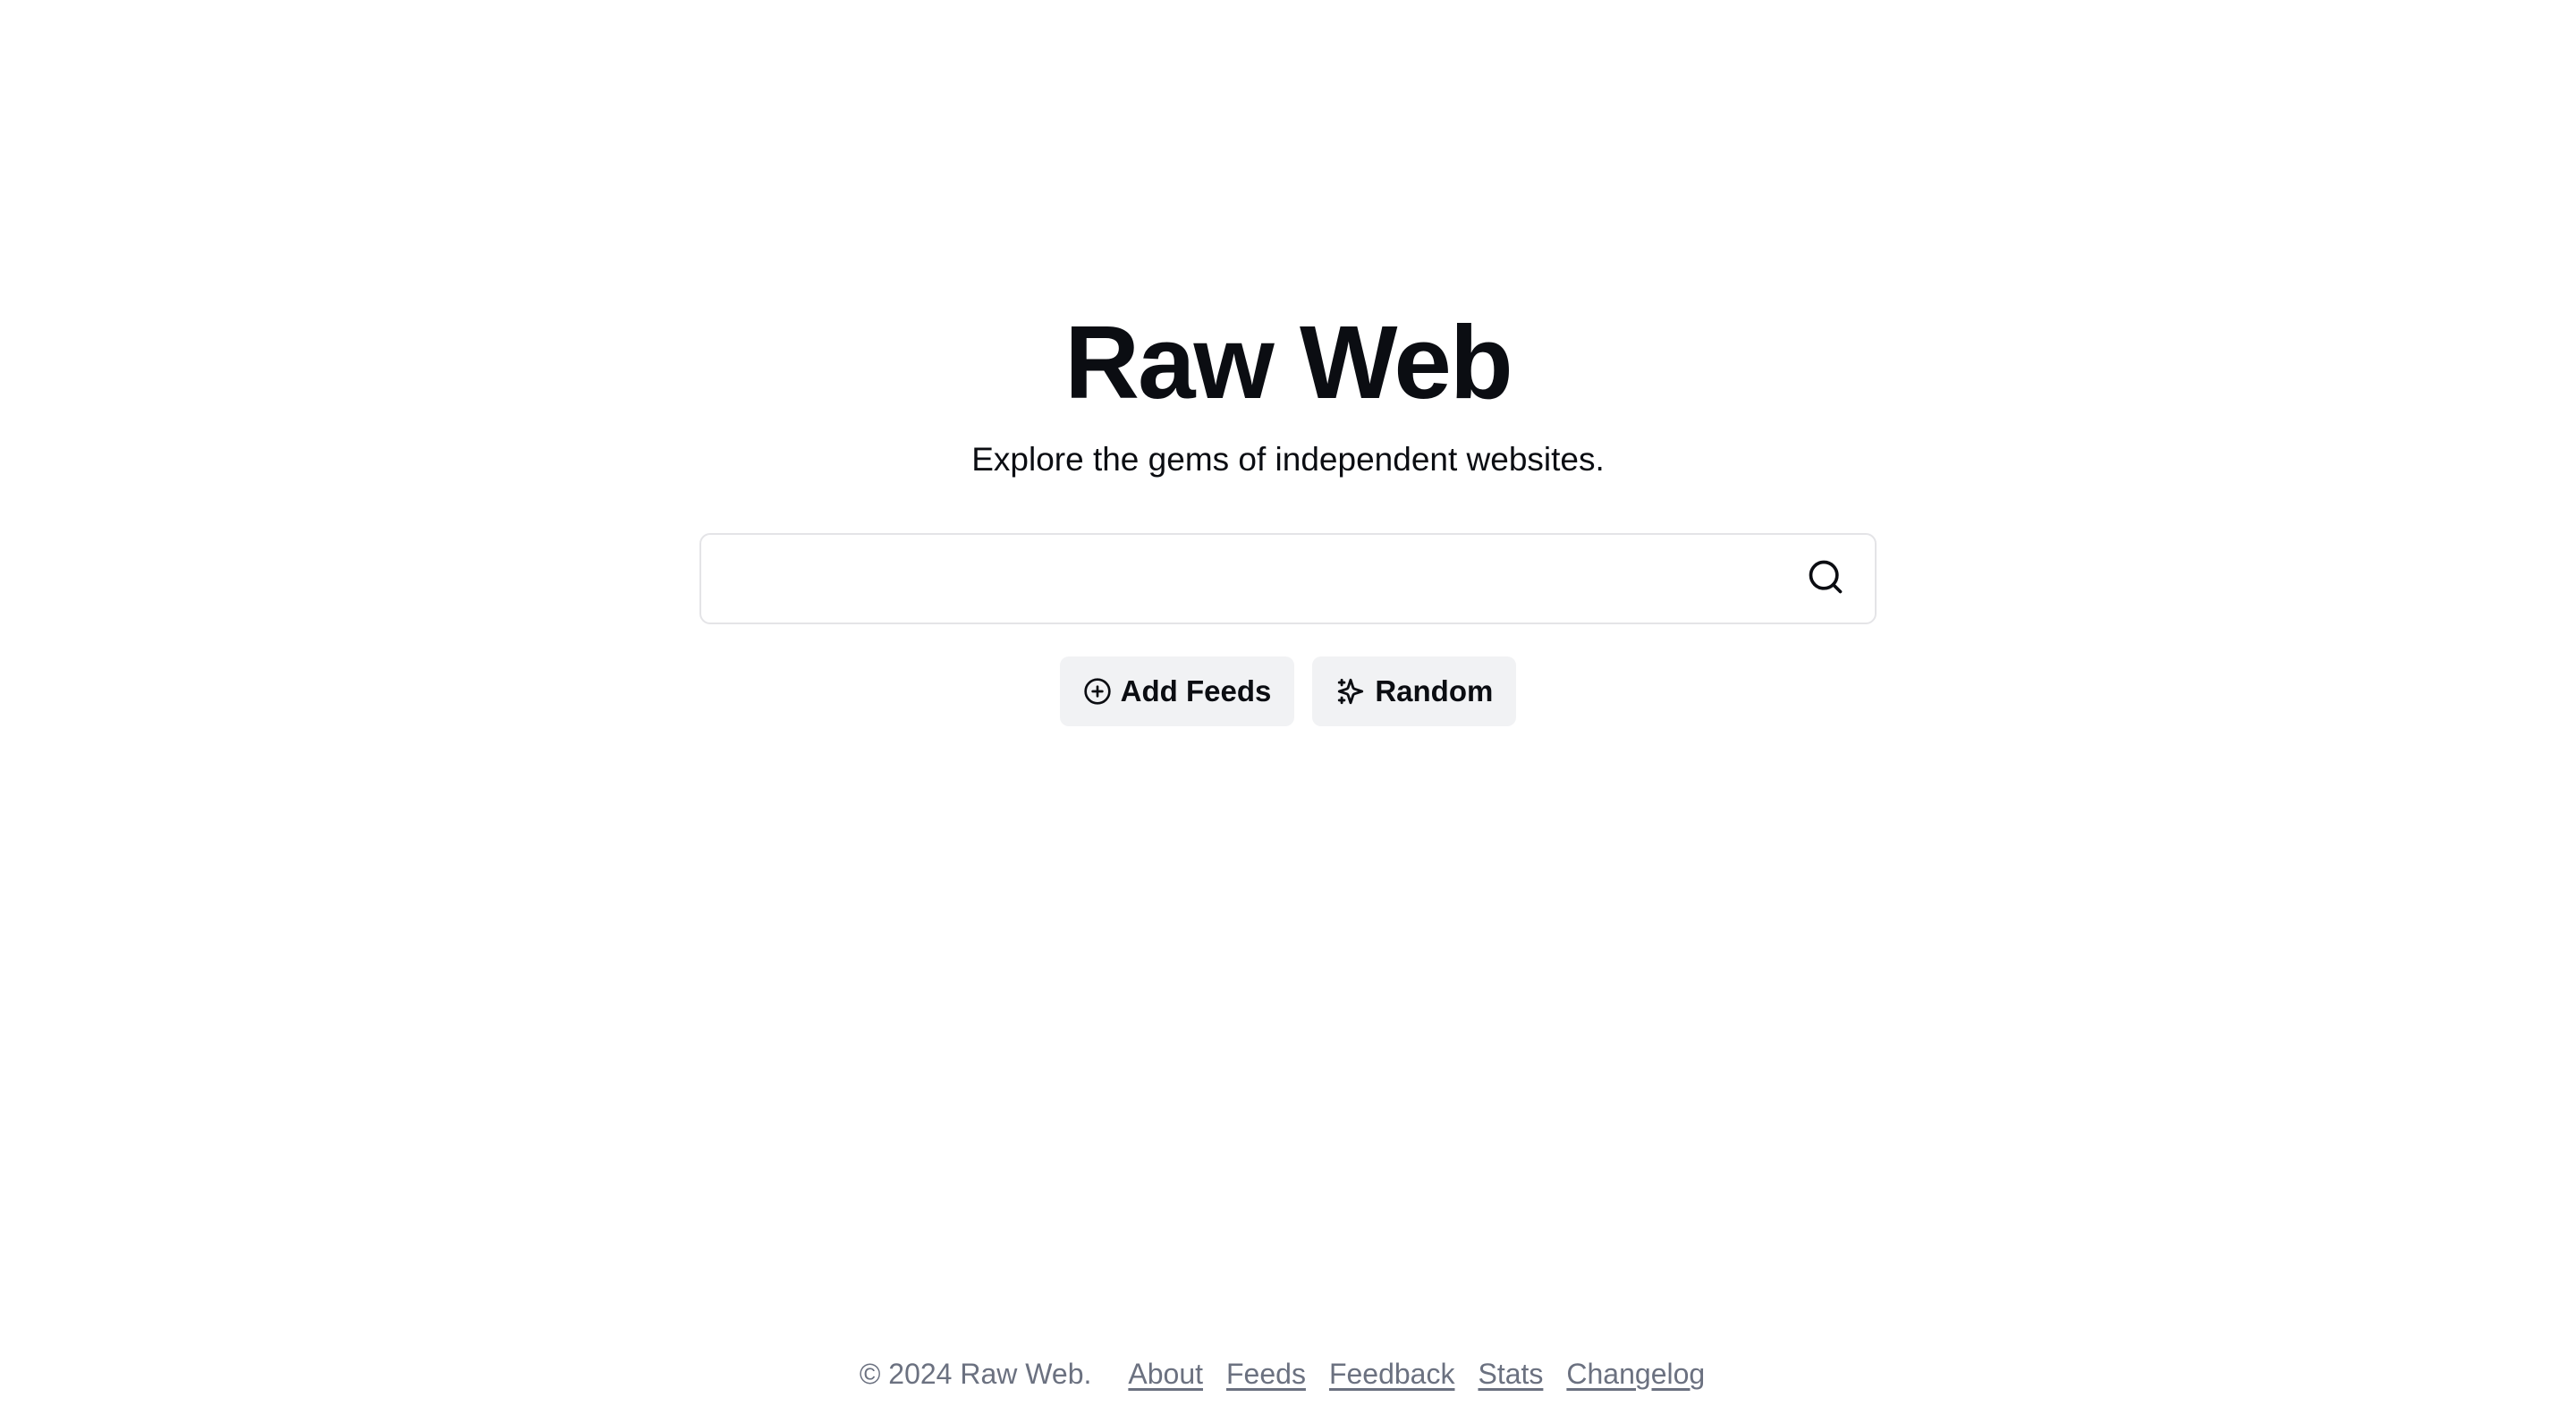 The image size is (2576, 1406). What do you see at coordinates (1434, 691) in the screenshot?
I see `random-label: Random` at bounding box center [1434, 691].